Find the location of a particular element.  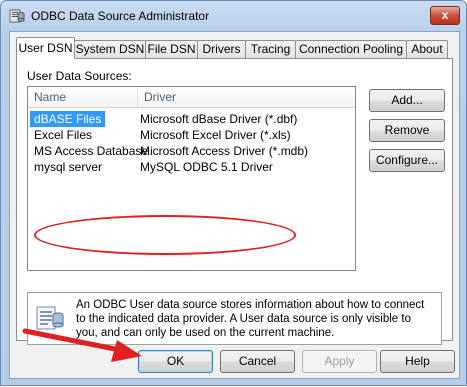

list-header: Name Driver is located at coordinates (191, 97).